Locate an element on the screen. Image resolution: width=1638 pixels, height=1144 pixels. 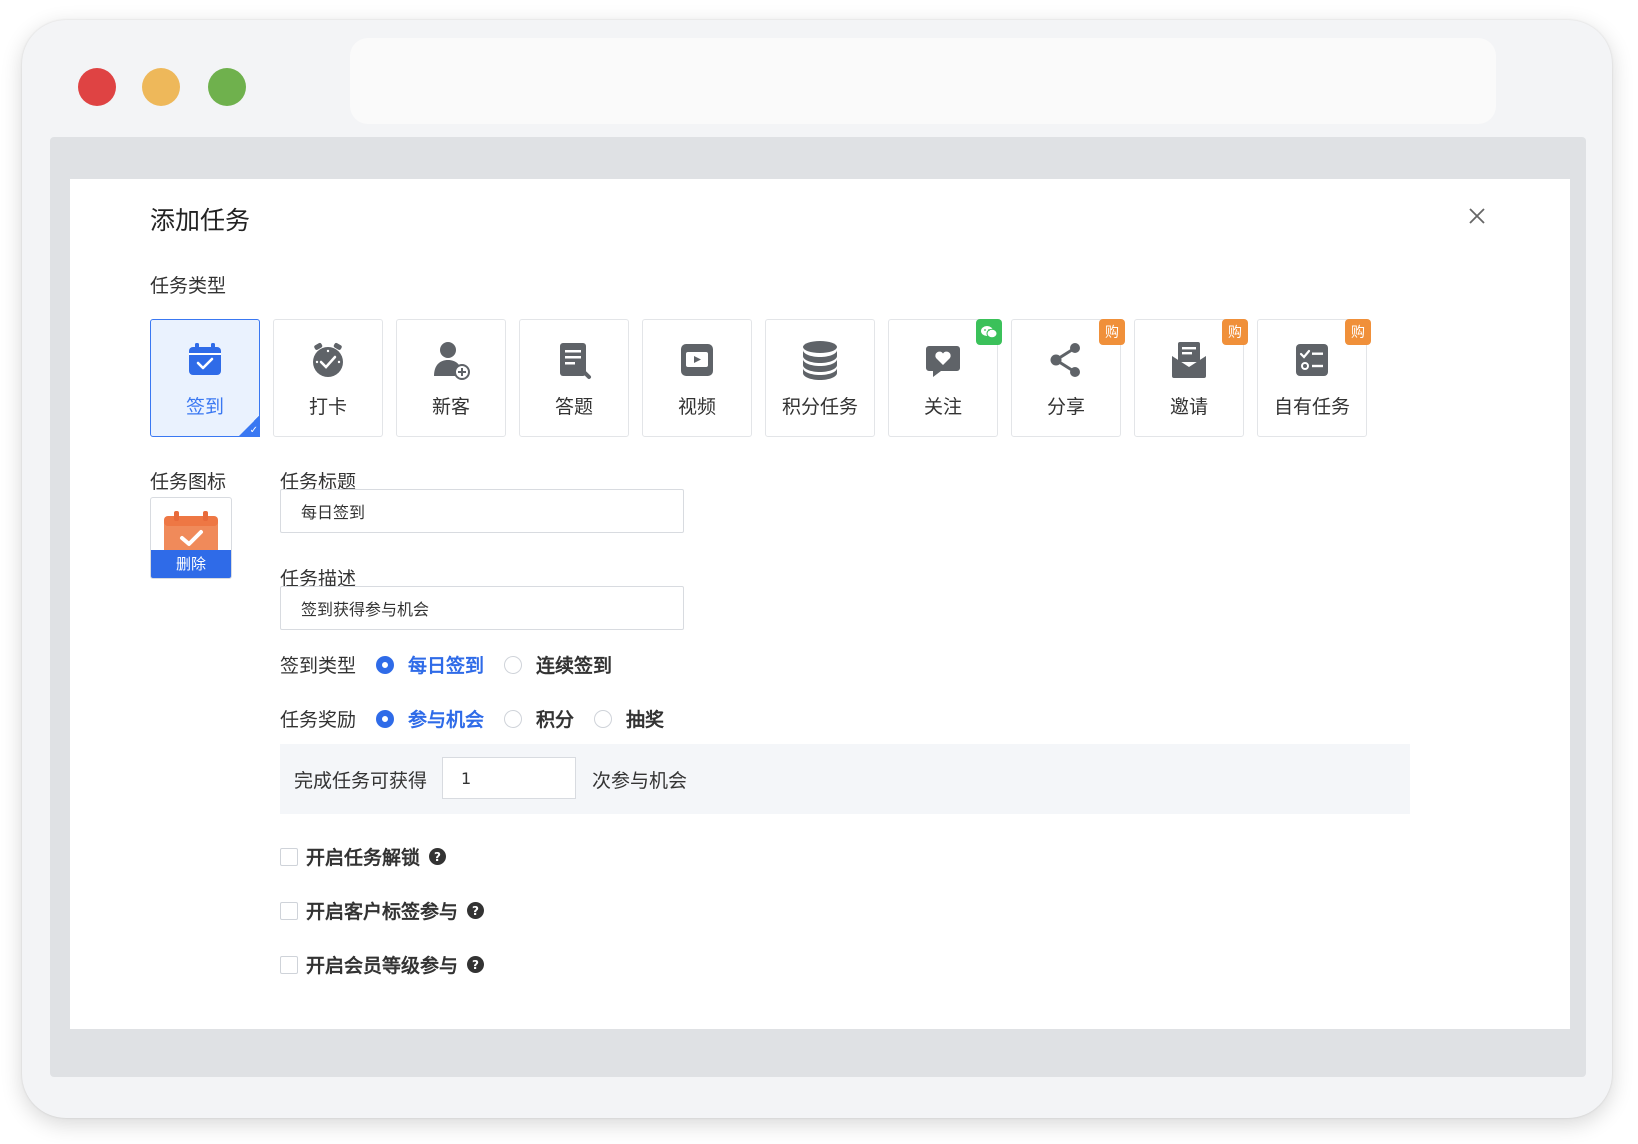
option-member-level: 开启会员等级参与 ? is located at coordinates (382, 964).